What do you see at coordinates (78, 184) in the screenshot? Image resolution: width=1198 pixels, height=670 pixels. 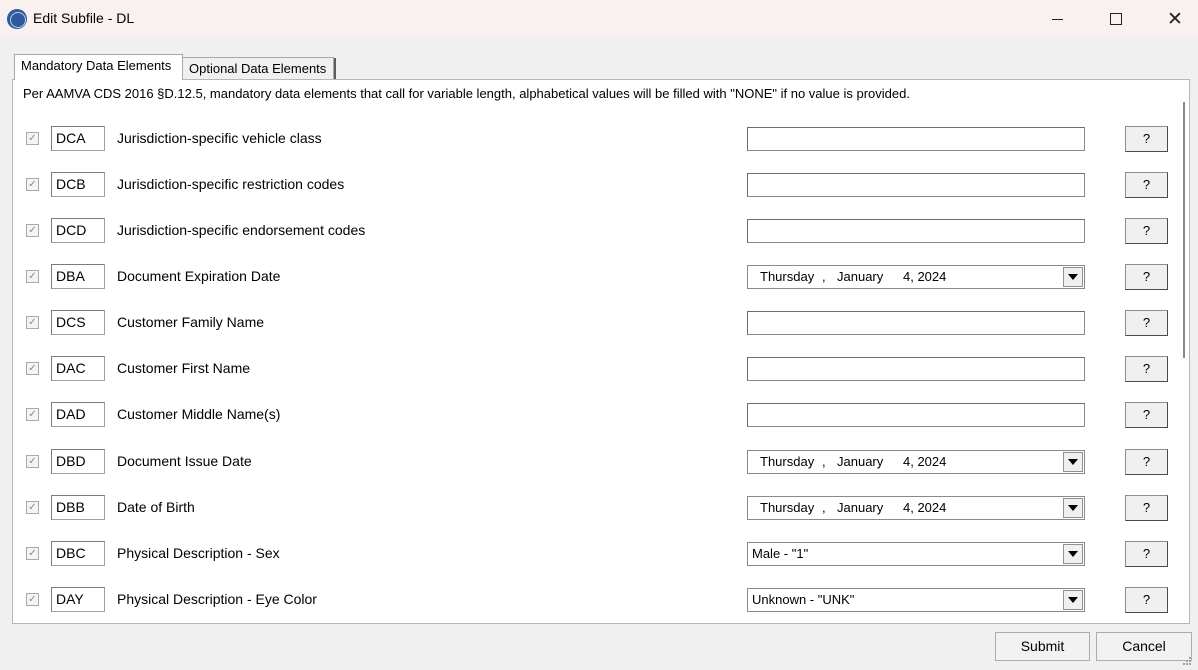 I see `element-code: DCB` at bounding box center [78, 184].